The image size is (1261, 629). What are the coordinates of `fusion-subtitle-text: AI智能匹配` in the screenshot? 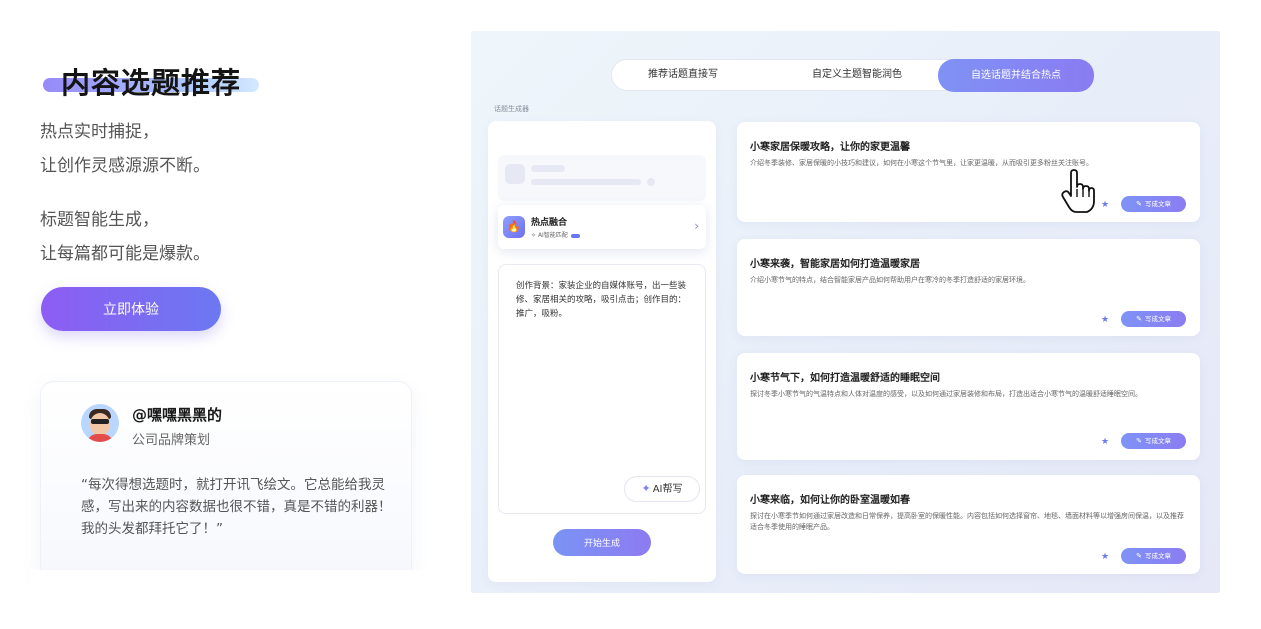 It's located at (552, 235).